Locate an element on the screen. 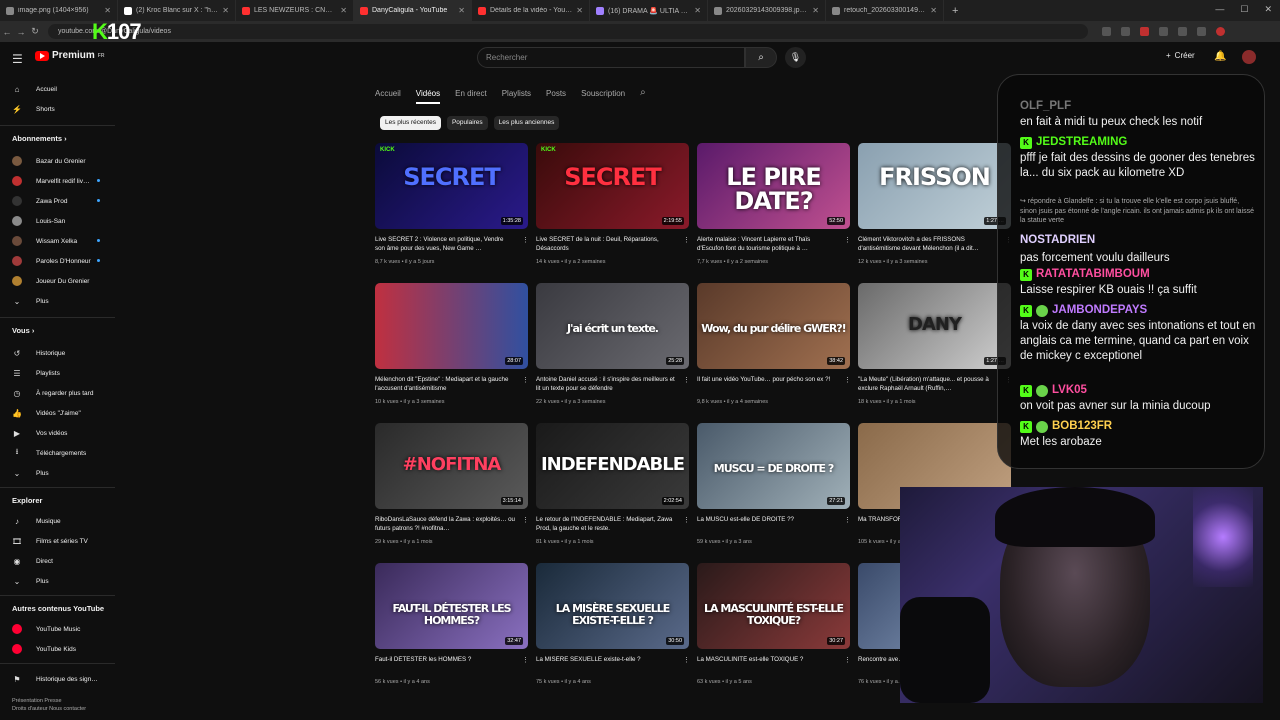 This screenshot has width=1280, height=720. sidebar-subscription: Bazar du Grenier is located at coordinates (49, 161).